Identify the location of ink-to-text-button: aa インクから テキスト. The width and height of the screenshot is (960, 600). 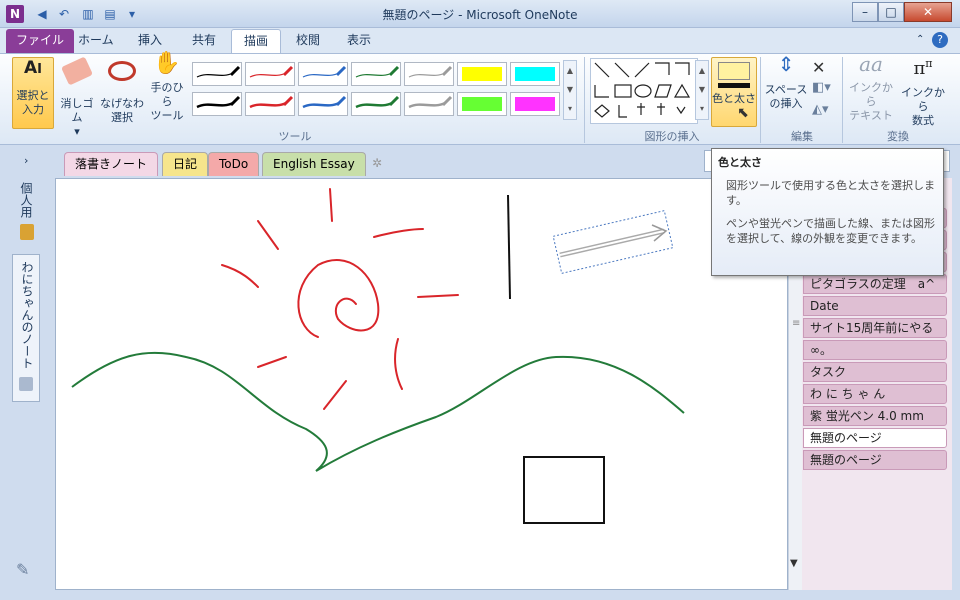
(871, 89).